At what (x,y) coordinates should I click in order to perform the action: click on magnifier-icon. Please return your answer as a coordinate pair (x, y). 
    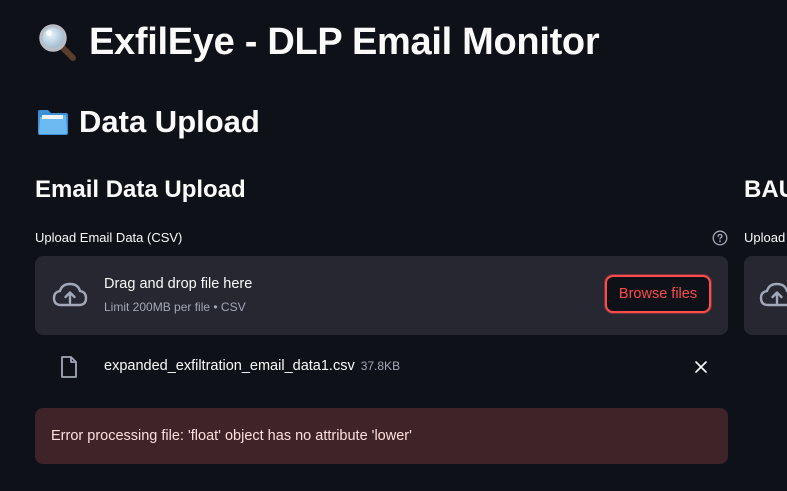
    Looking at the image, I should click on (57, 42).